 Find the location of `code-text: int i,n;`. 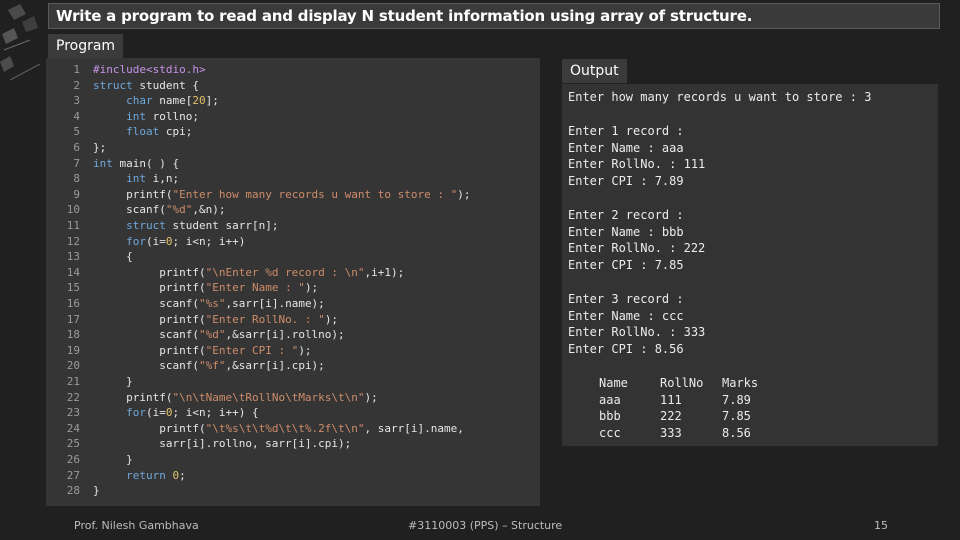

code-text: int i,n; is located at coordinates (153, 179).